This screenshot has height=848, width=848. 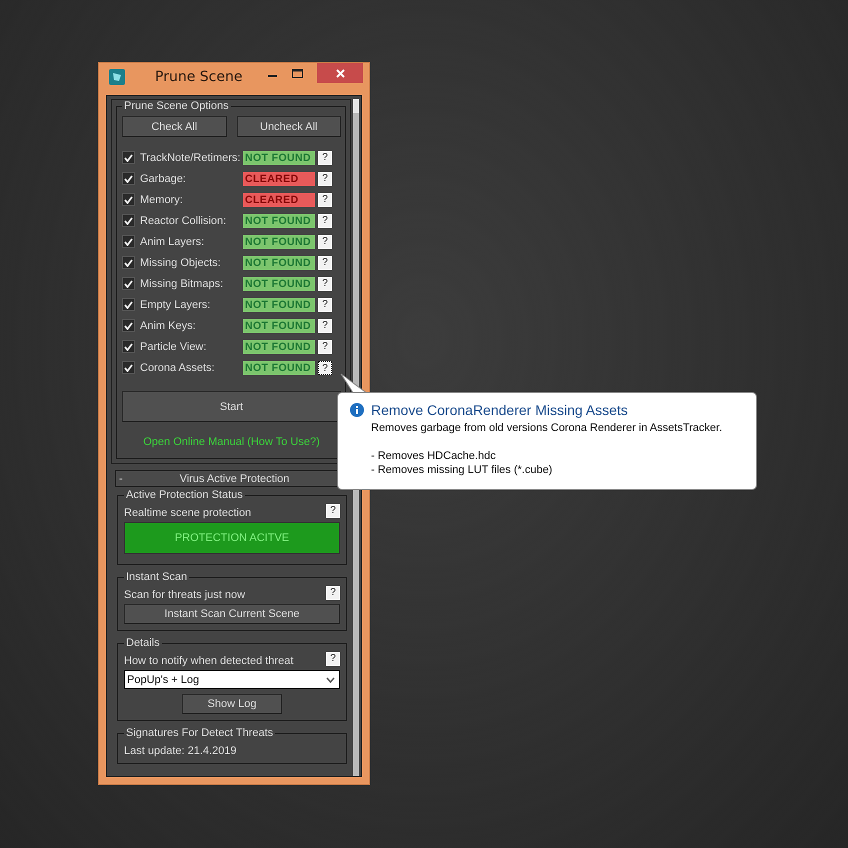 I want to click on tooltip-text: - Removes HDCache.hdc, so click(x=433, y=456).